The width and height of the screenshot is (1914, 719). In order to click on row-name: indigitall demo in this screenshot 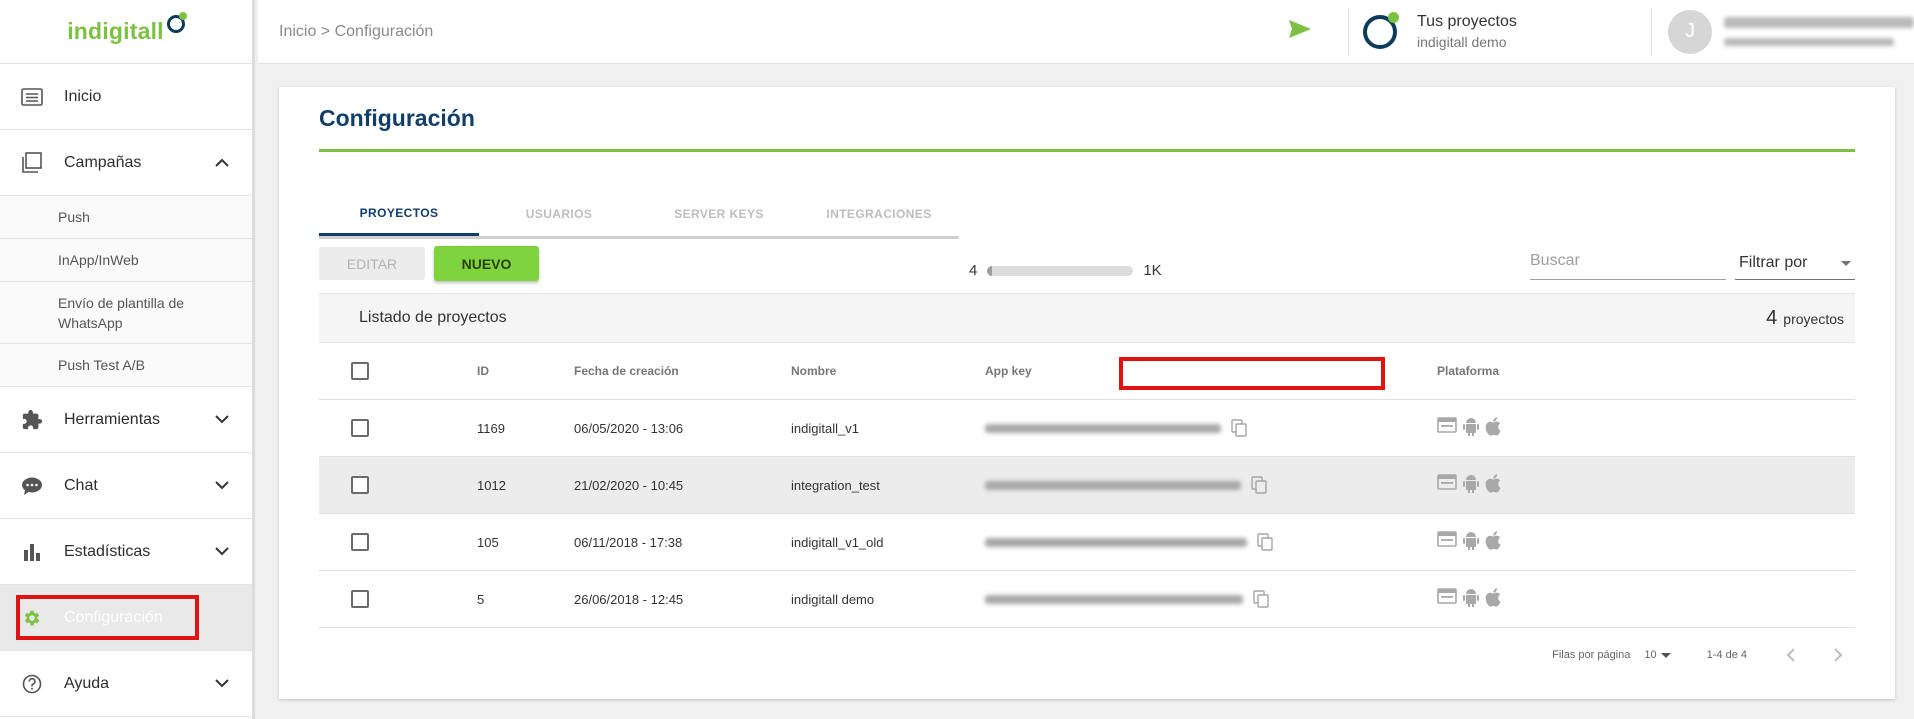, I will do `click(833, 599)`.